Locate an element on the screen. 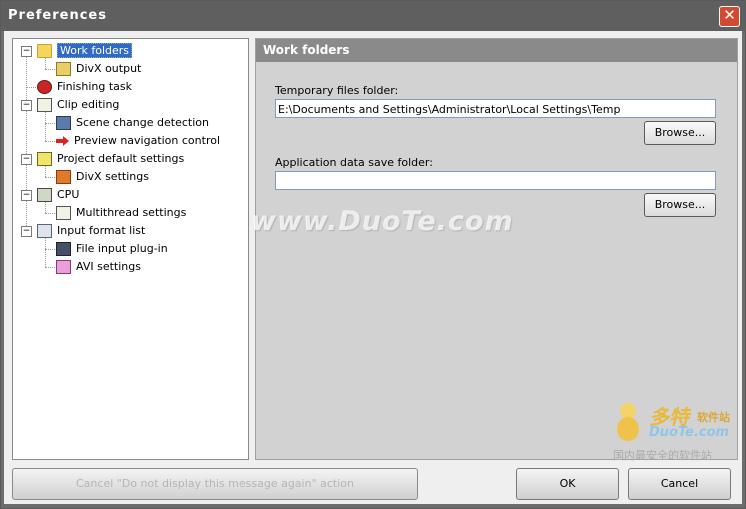 This screenshot has width=746, height=509. tree-item-multithread: Multithread settings is located at coordinates (121, 212).